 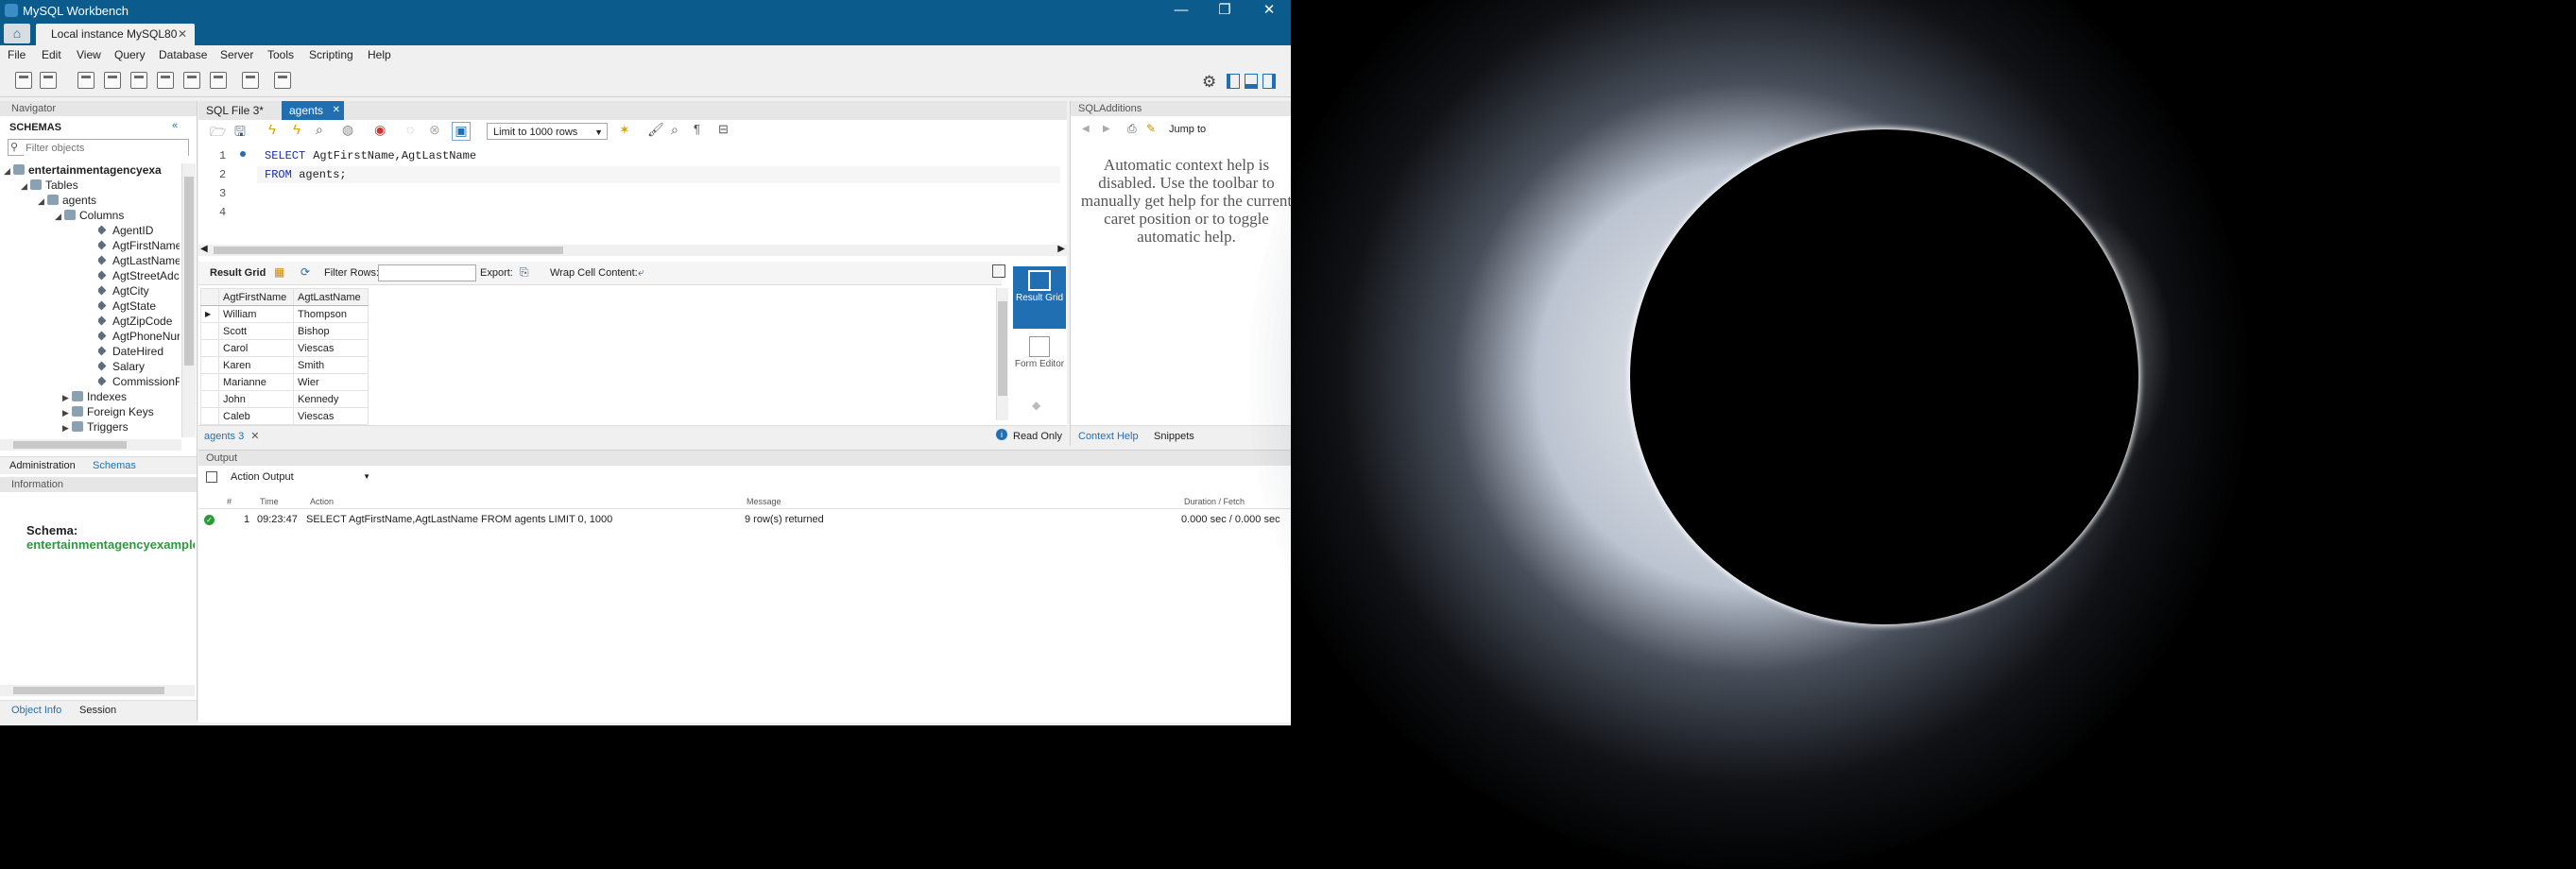 I want to click on tab-object-info: Object Info, so click(x=36, y=711).